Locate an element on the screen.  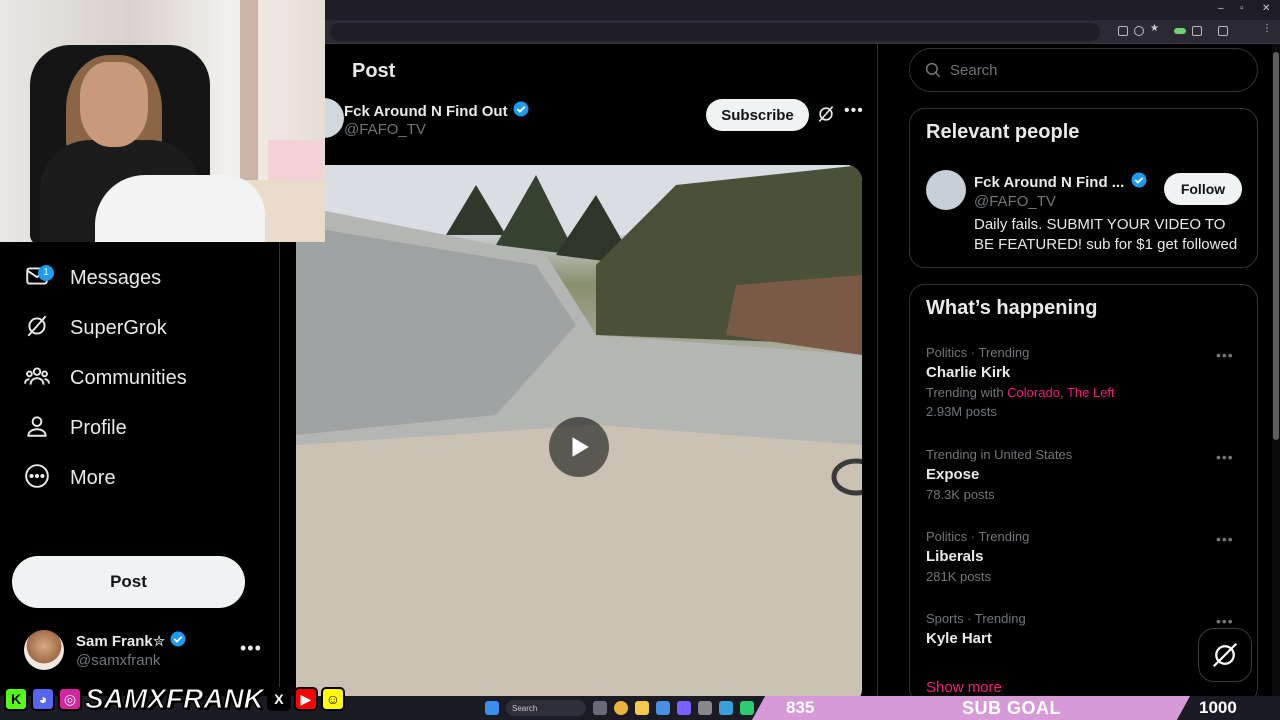
trend-topic: Expose is located at coordinates (953, 474).